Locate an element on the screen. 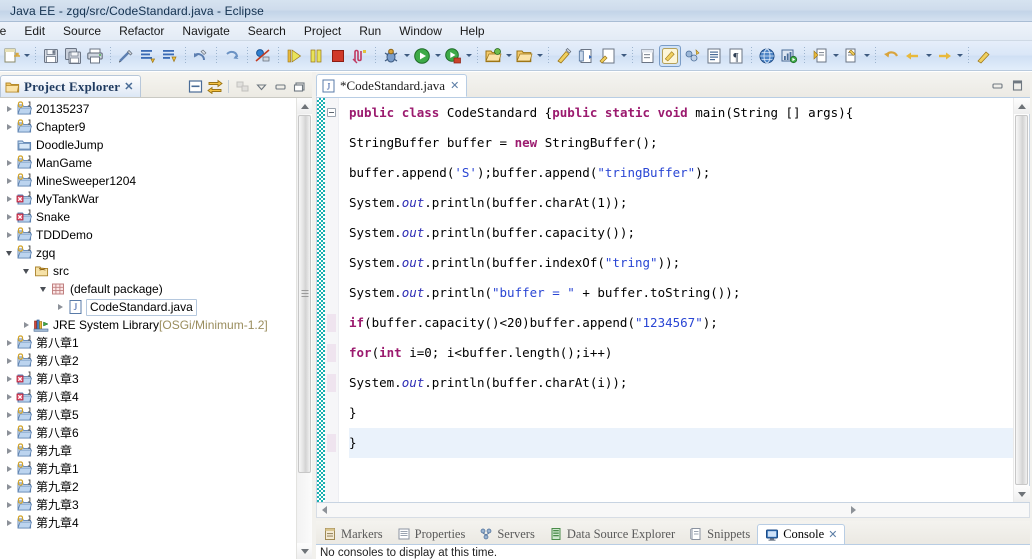 The height and width of the screenshot is (559, 1032). save-icon is located at coordinates (51, 56).